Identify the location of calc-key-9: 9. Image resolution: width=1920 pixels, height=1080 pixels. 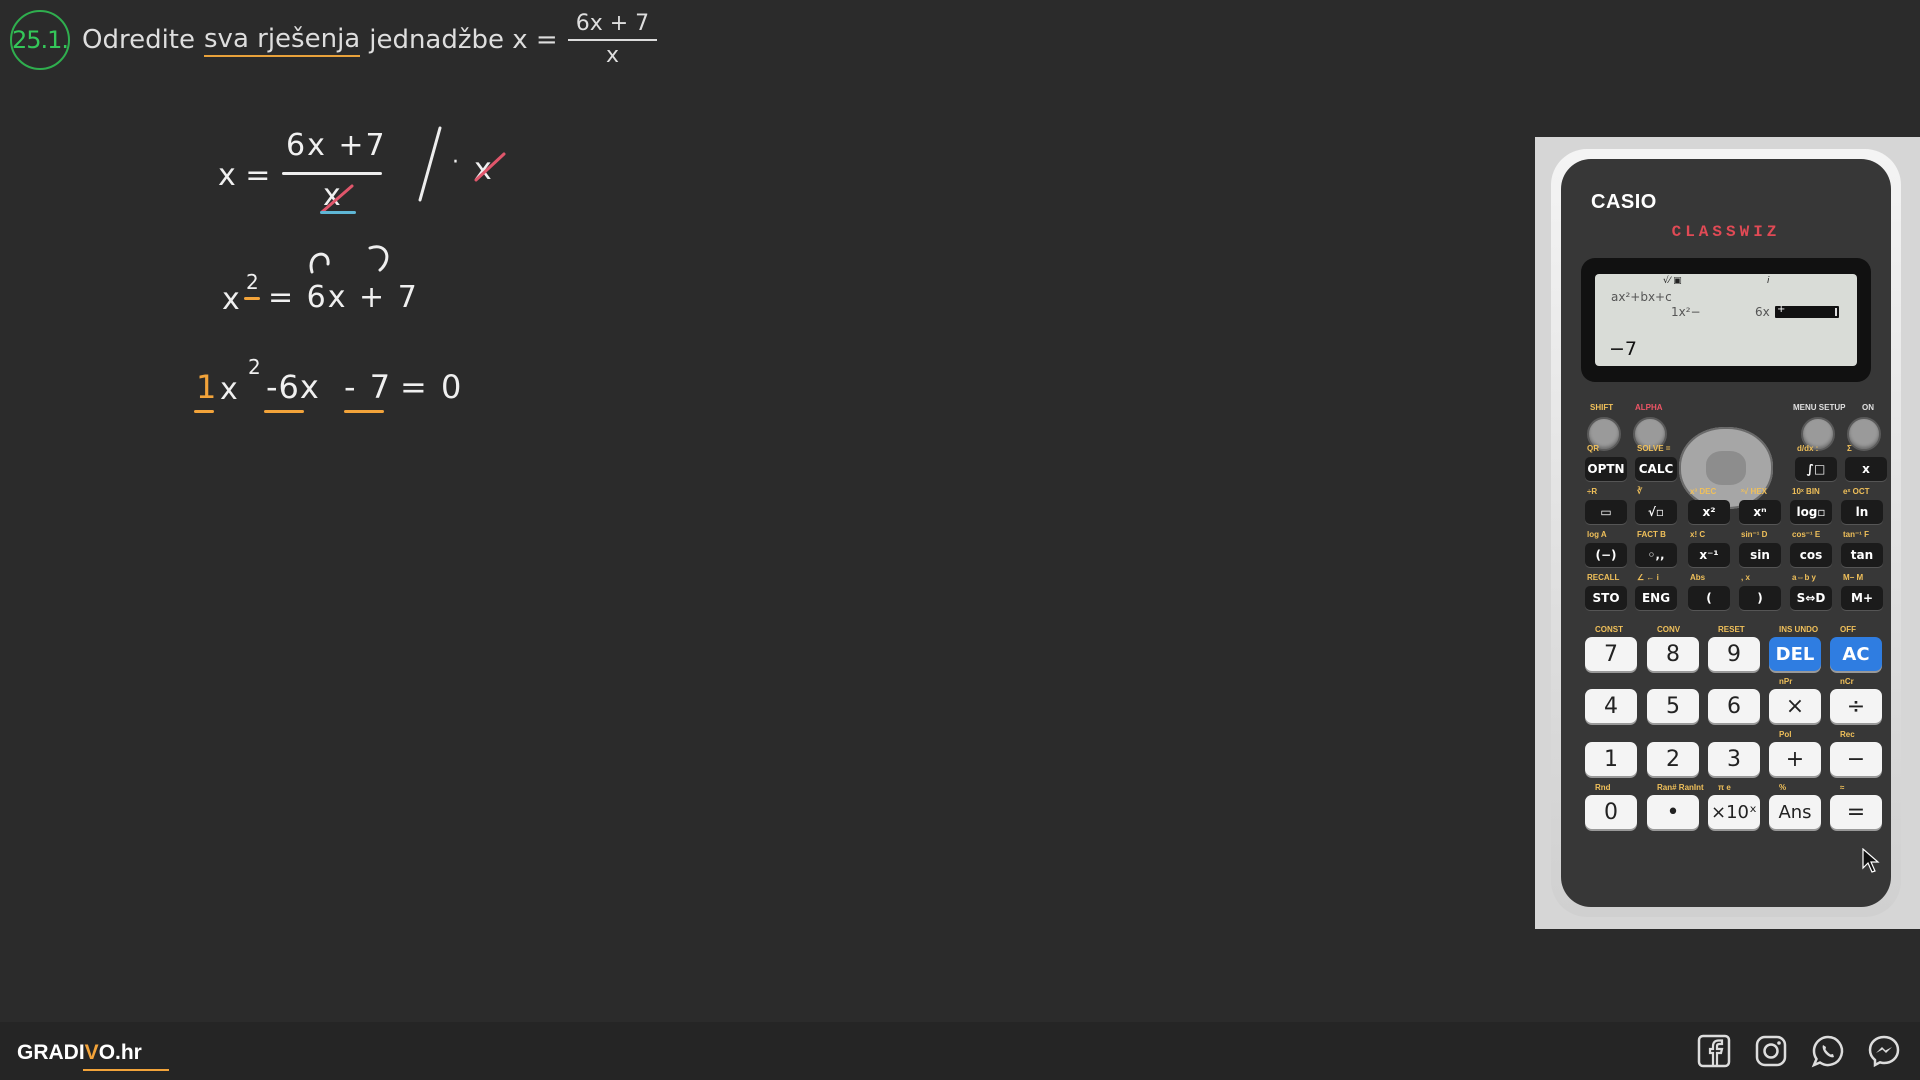
(1734, 654).